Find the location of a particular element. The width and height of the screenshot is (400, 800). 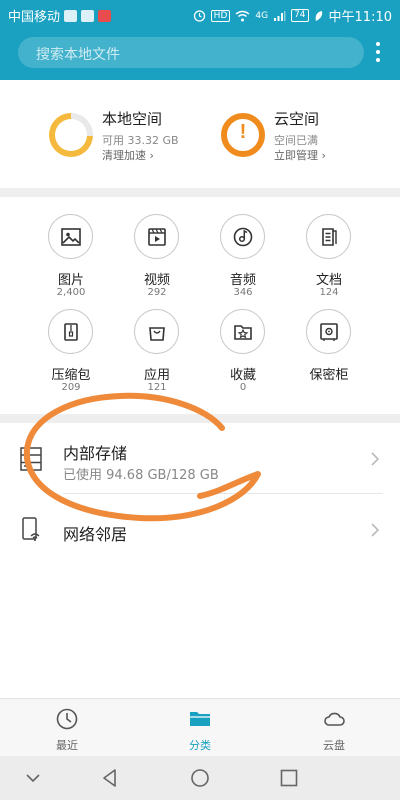

cloud-space-status: 空间已满 is located at coordinates (296, 140).